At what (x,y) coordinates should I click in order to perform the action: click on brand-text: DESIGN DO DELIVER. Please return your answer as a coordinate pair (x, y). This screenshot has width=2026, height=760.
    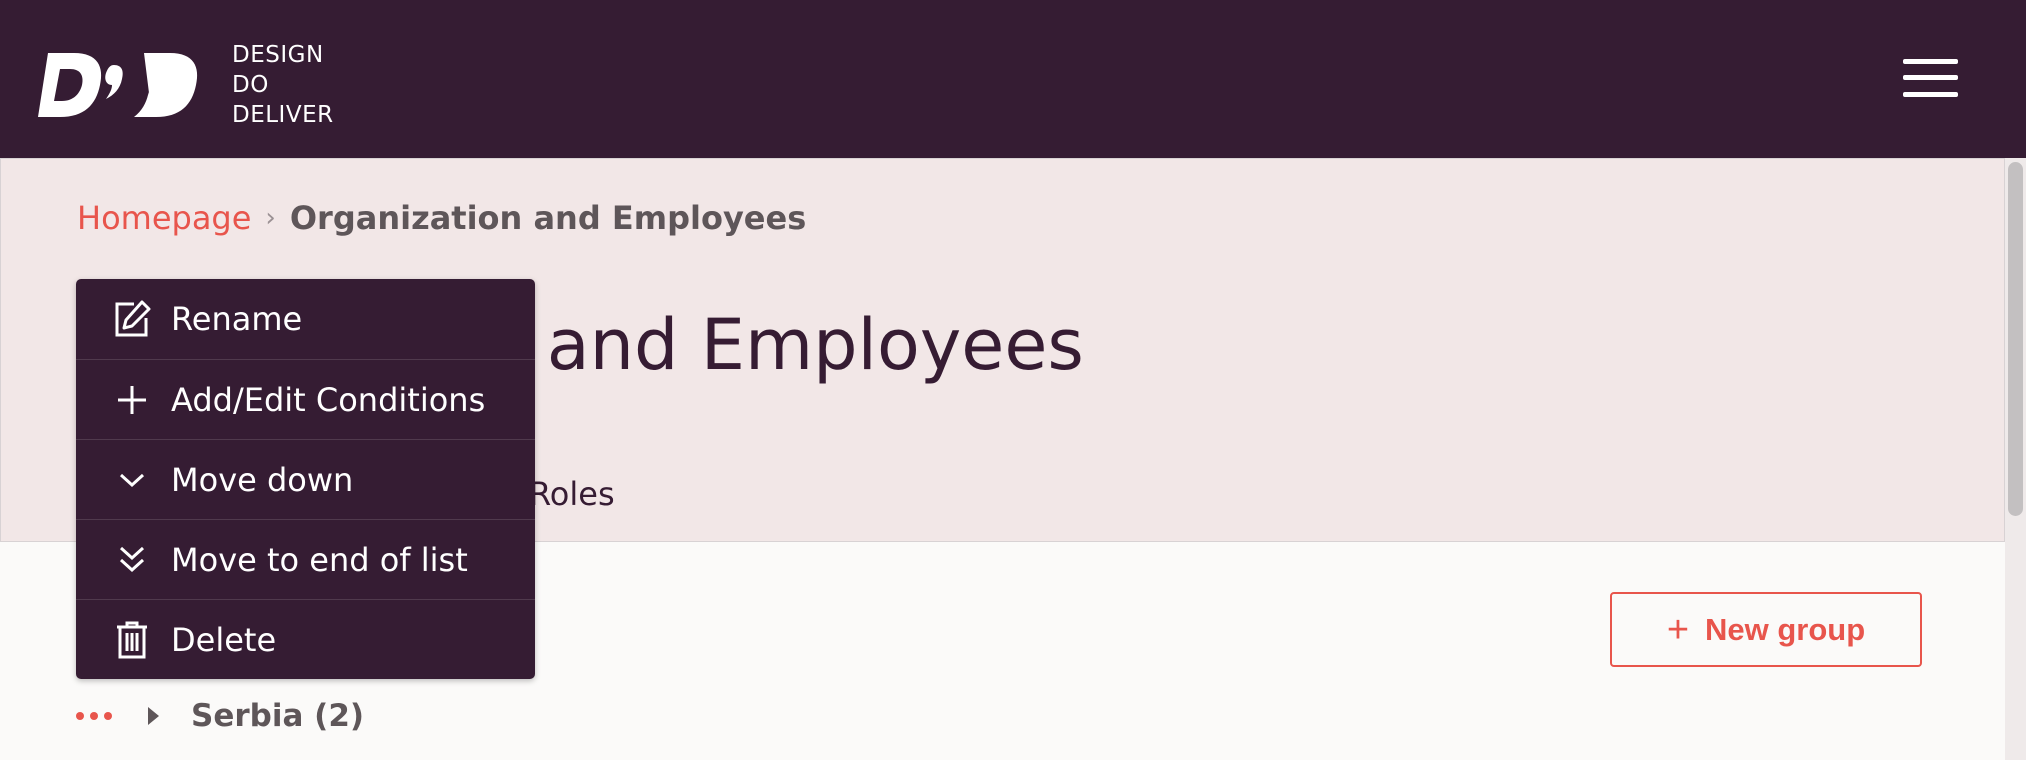
    Looking at the image, I should click on (283, 85).